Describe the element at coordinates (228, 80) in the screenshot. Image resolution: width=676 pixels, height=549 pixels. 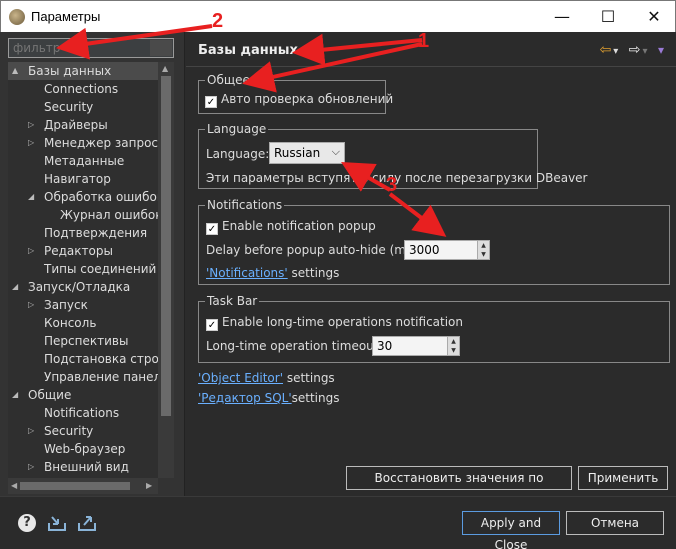
I see `general-legend: Общее` at that location.